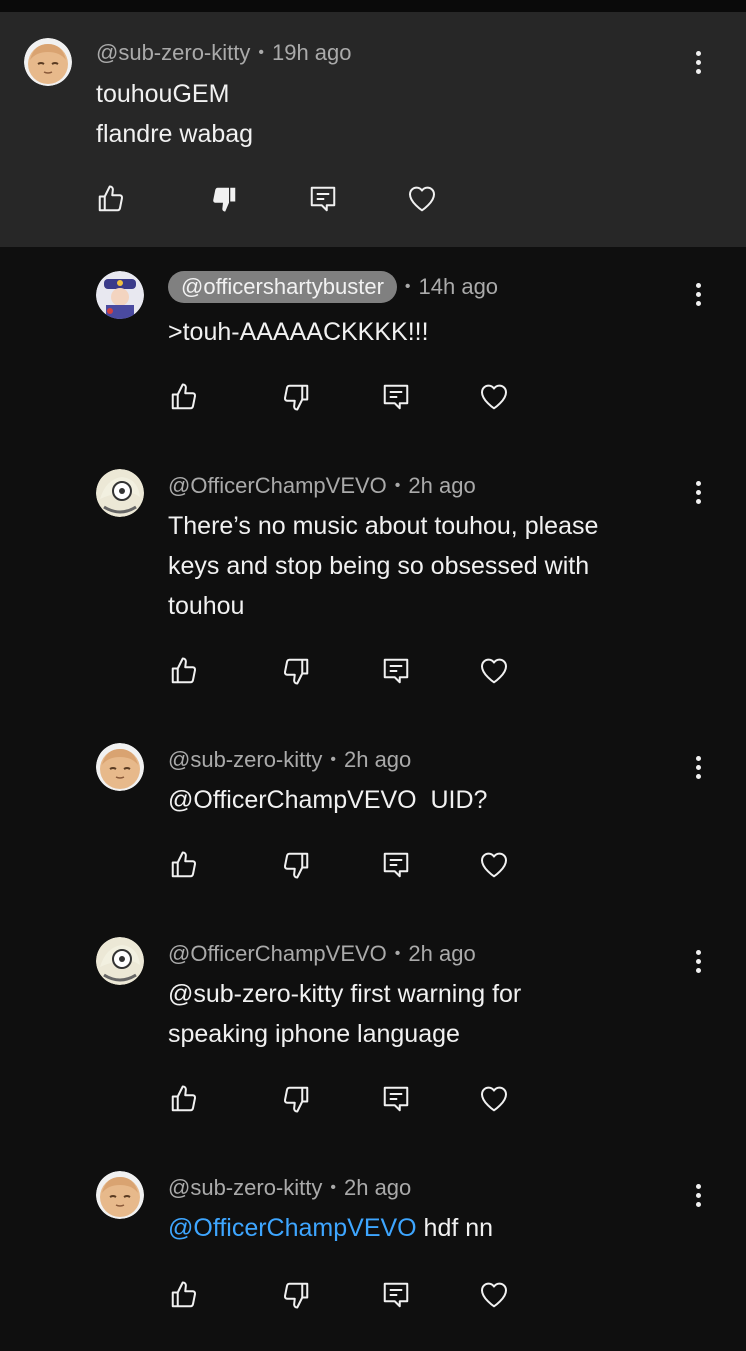 Image resolution: width=746 pixels, height=1351 pixels. Describe the element at coordinates (206, 606) in the screenshot. I see `comment-text-line: touhou` at that location.